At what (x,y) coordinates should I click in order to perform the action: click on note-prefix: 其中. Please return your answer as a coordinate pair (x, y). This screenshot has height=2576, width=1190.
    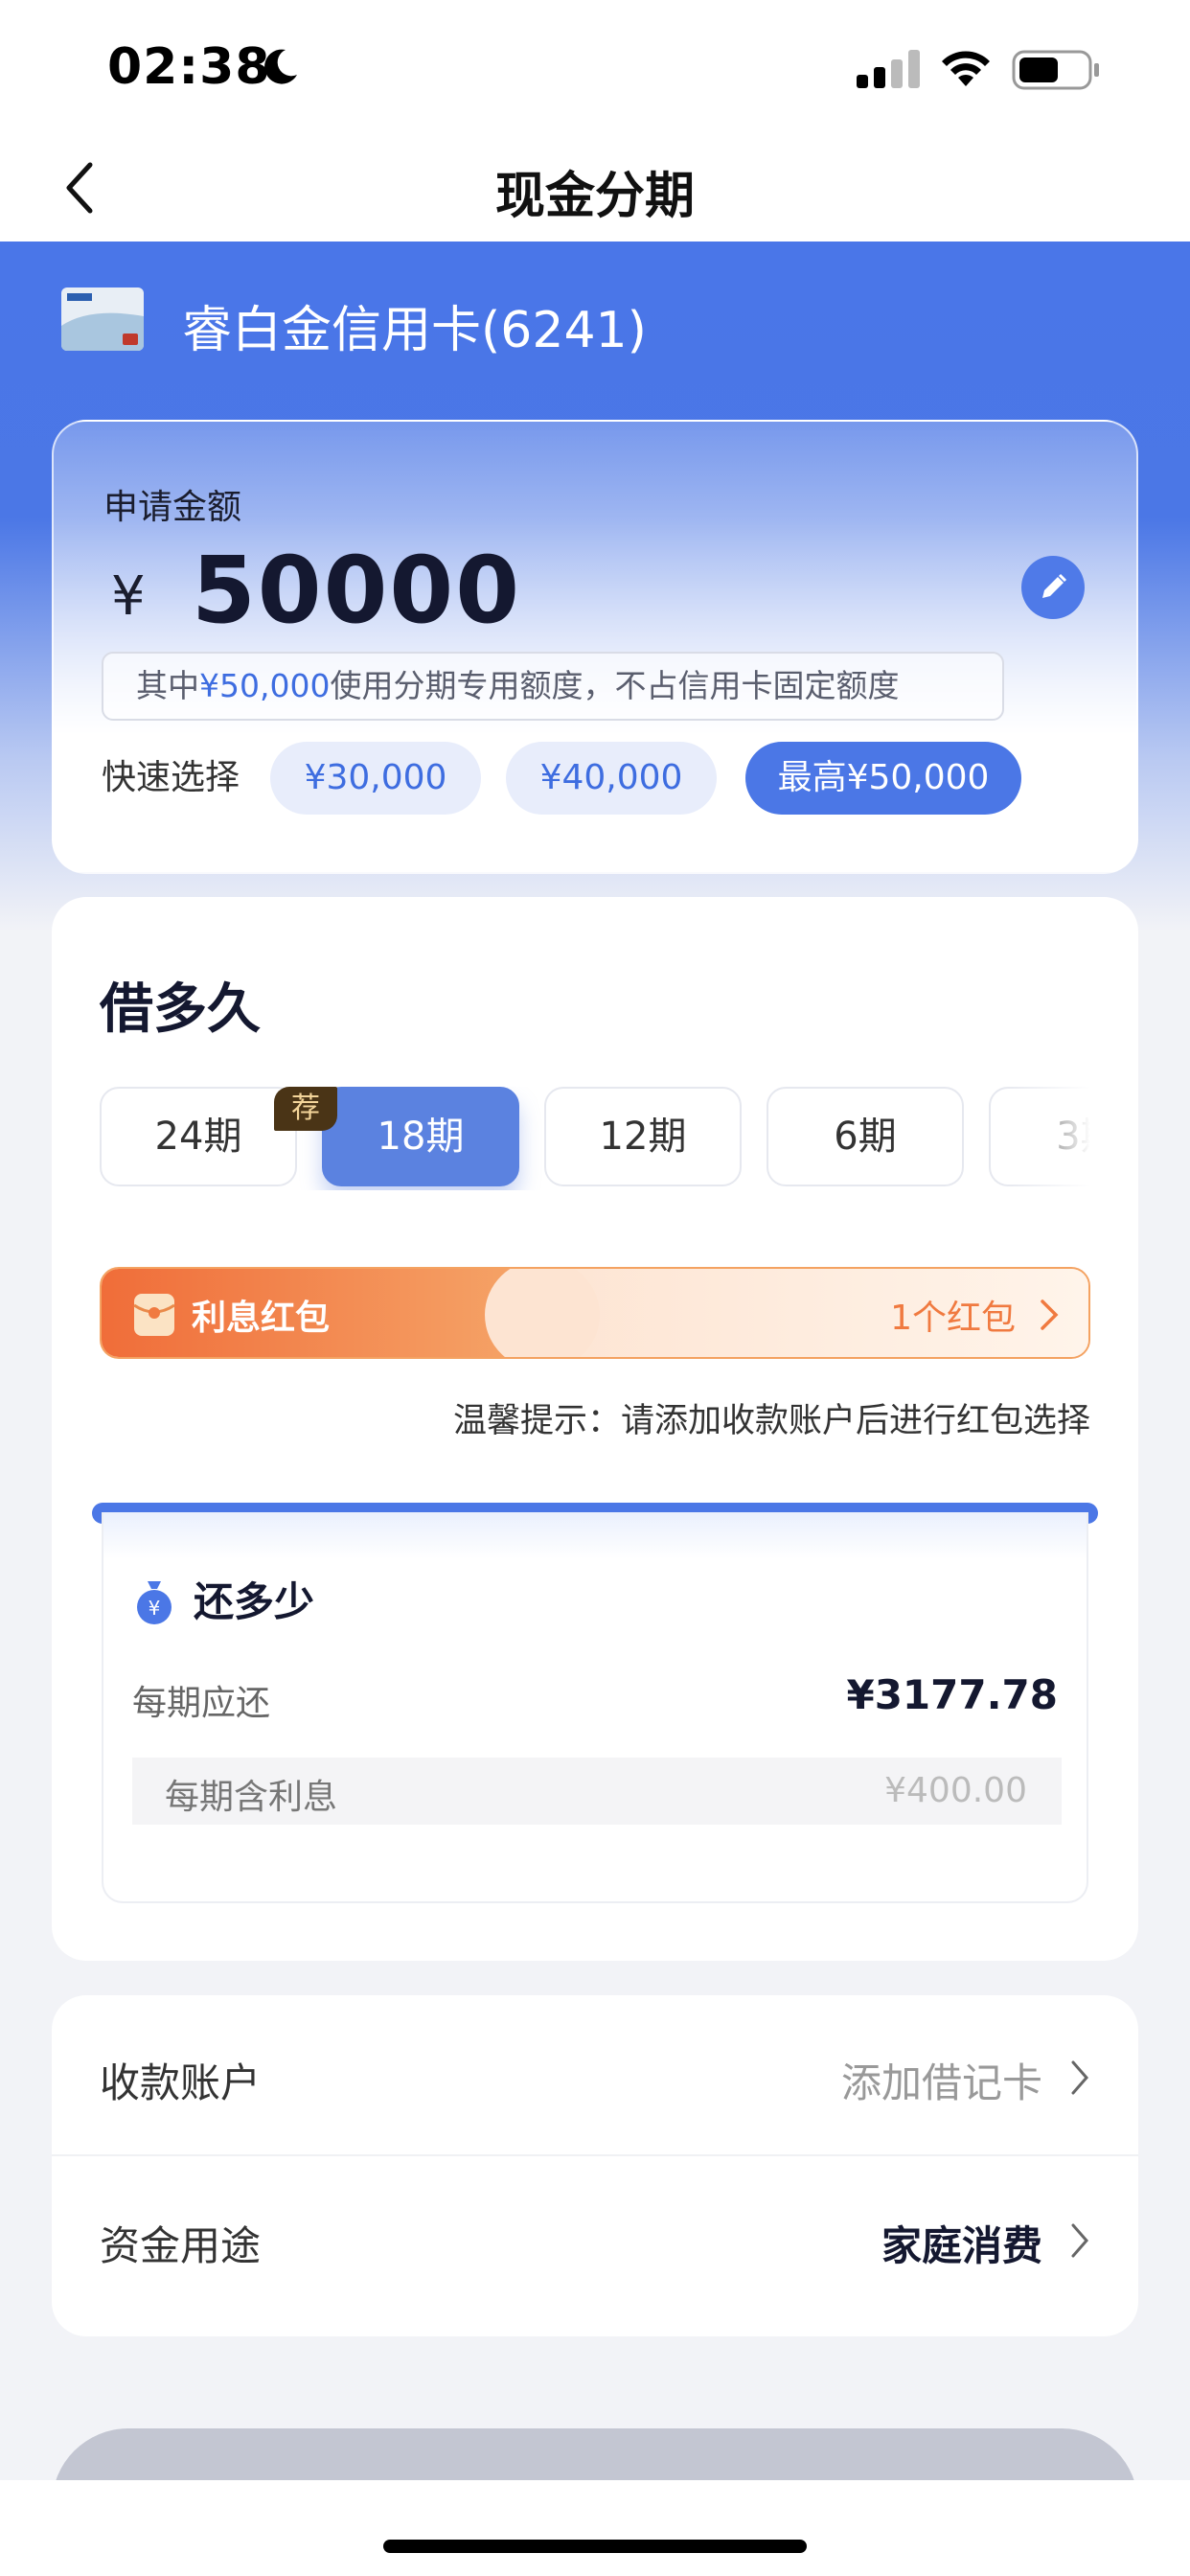
    Looking at the image, I should click on (167, 685).